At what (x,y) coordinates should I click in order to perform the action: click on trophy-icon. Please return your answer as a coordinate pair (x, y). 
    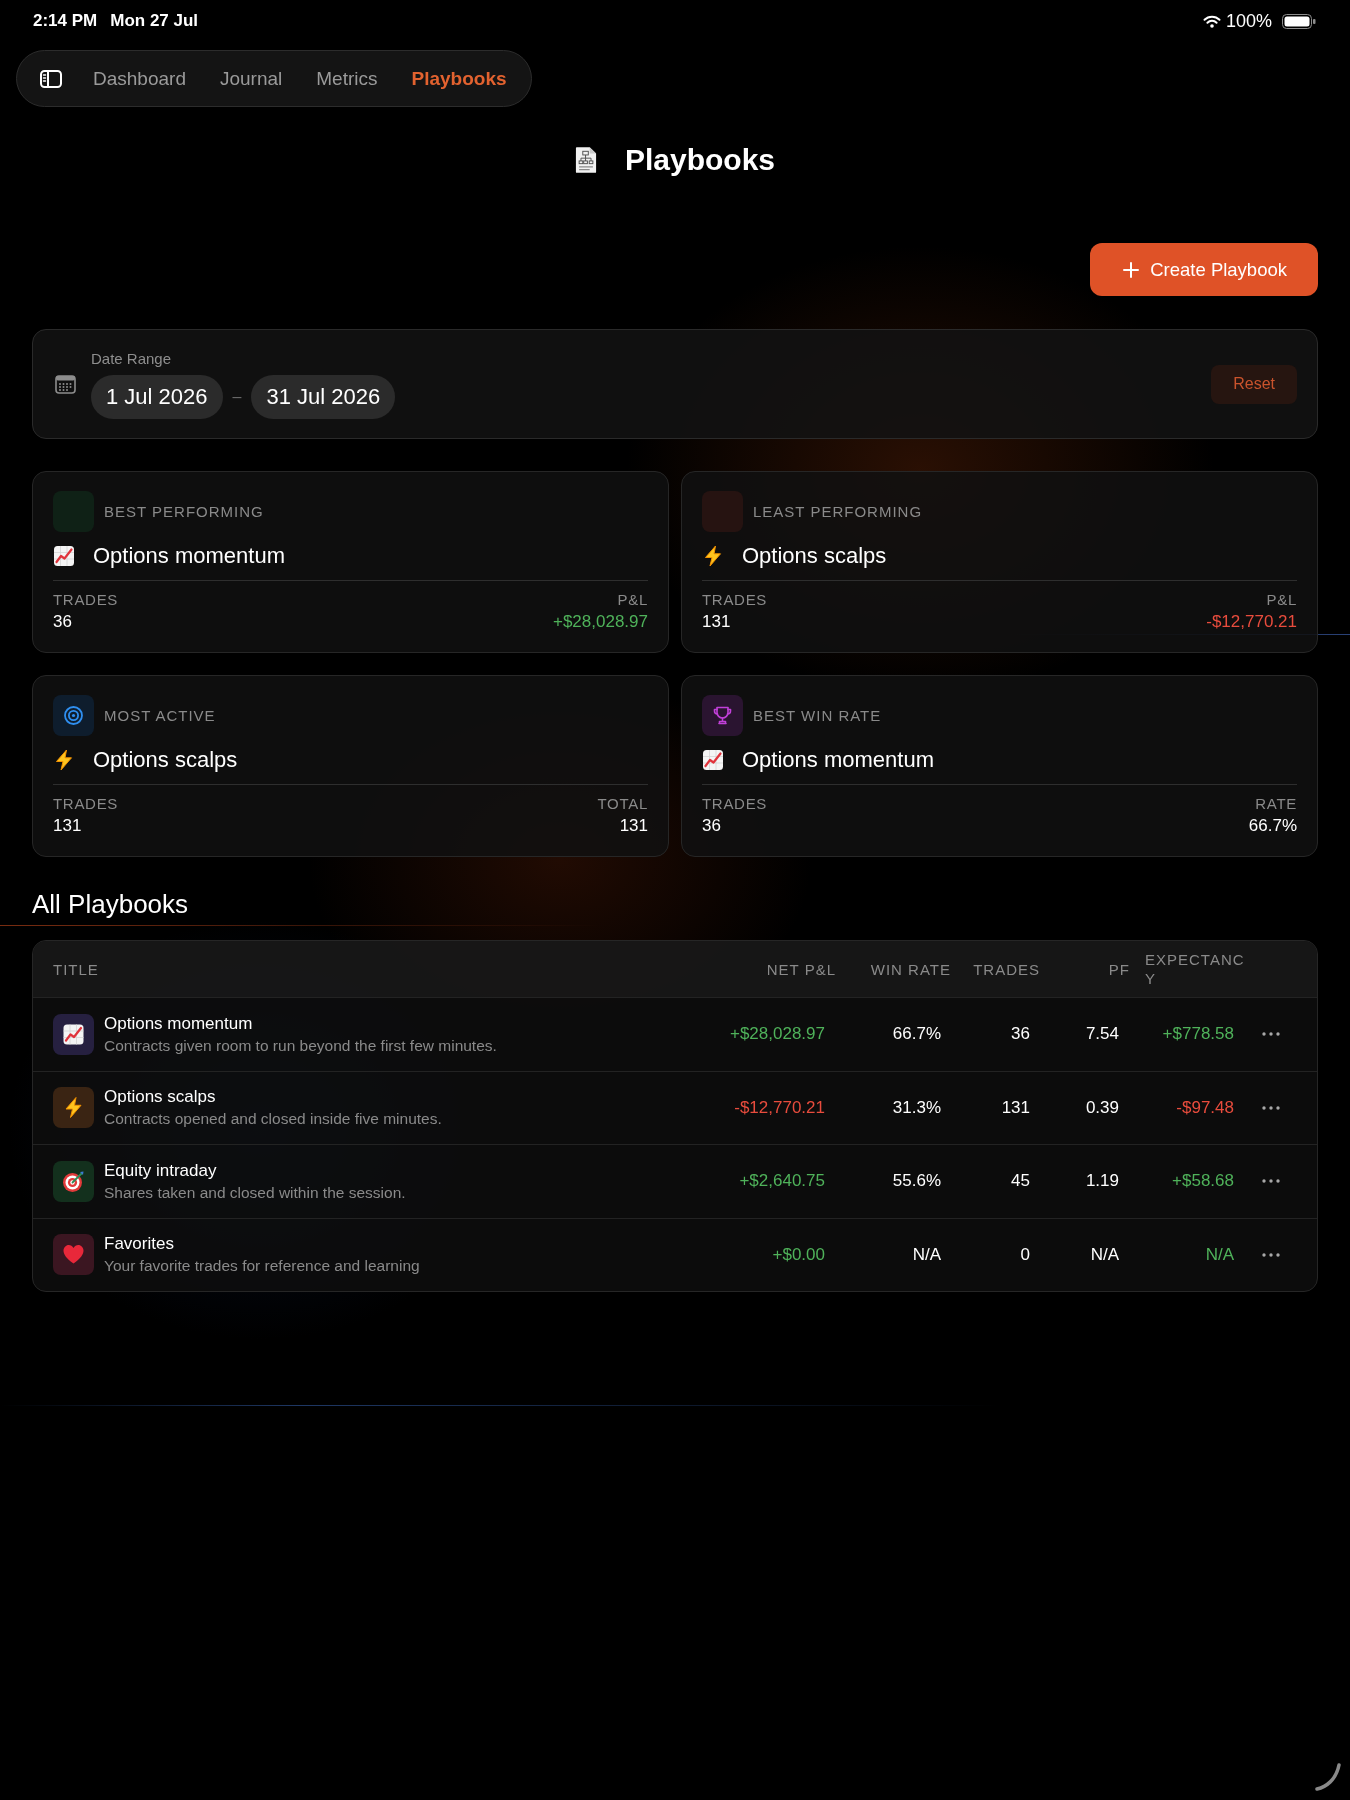
    Looking at the image, I should click on (722, 715).